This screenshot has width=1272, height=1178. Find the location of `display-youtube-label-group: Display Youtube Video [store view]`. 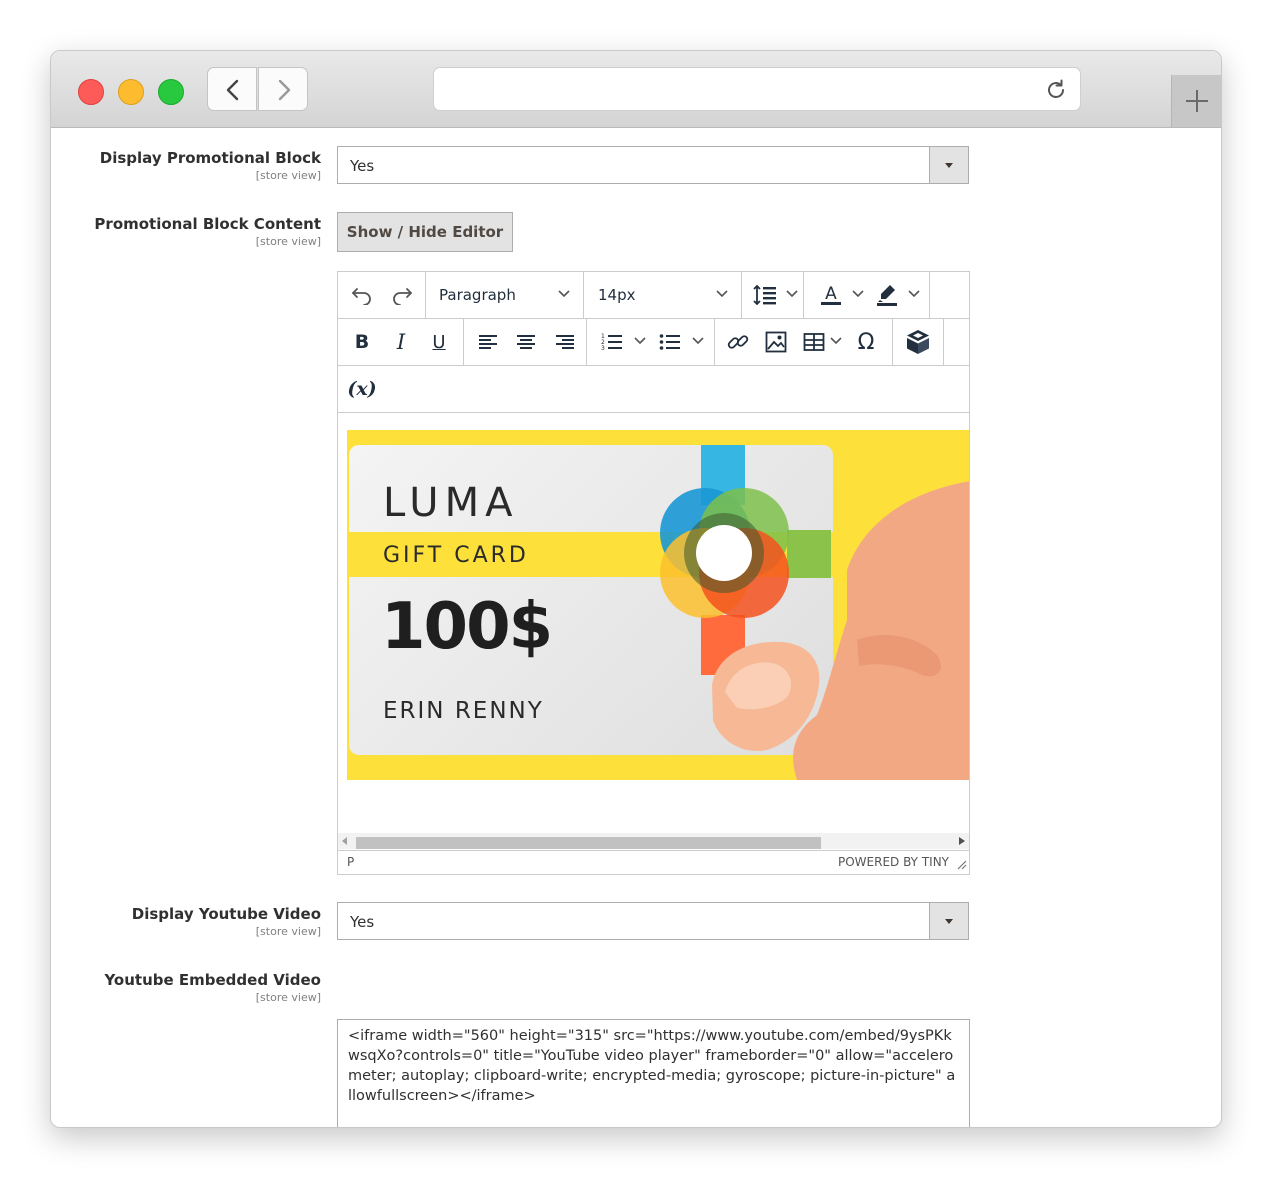

display-youtube-label-group: Display Youtube Video [store view] is located at coordinates (226, 921).